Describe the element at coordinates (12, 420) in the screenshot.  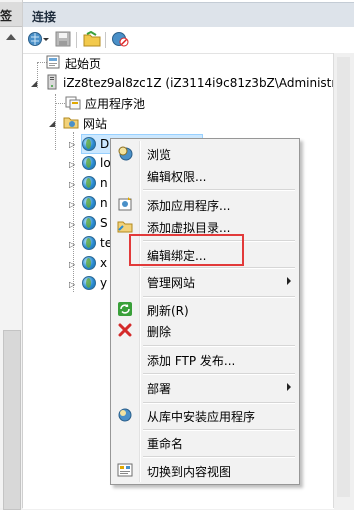
I see `left-panel-scrollbar` at that location.